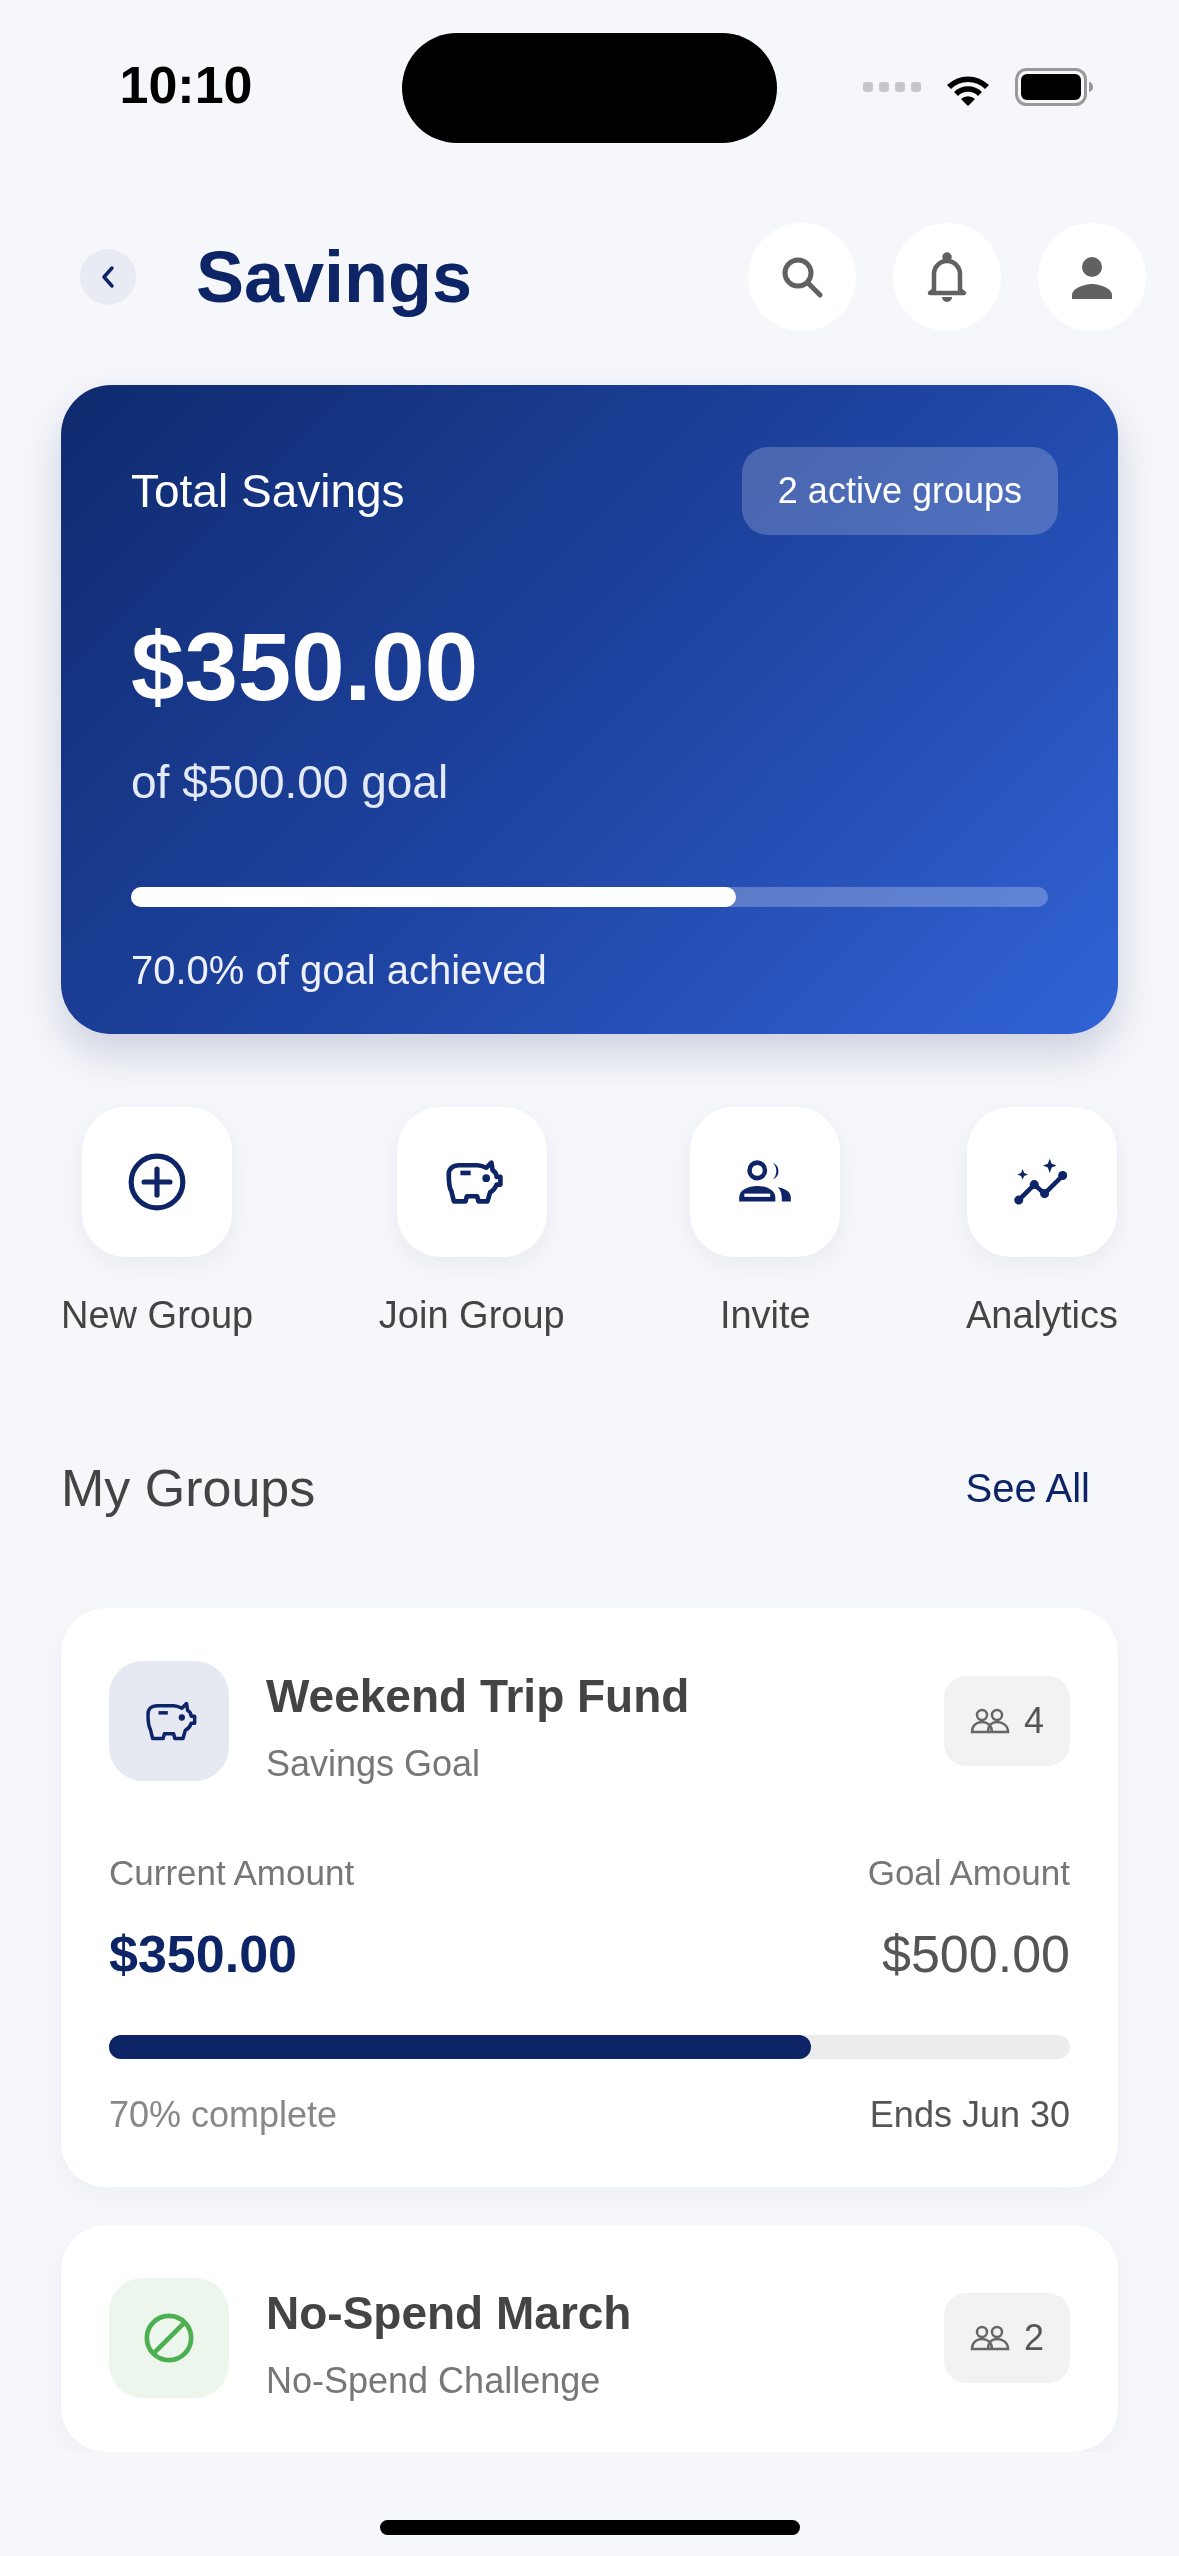 The image size is (1179, 2556). I want to click on current-amount: $350.00, so click(203, 1954).